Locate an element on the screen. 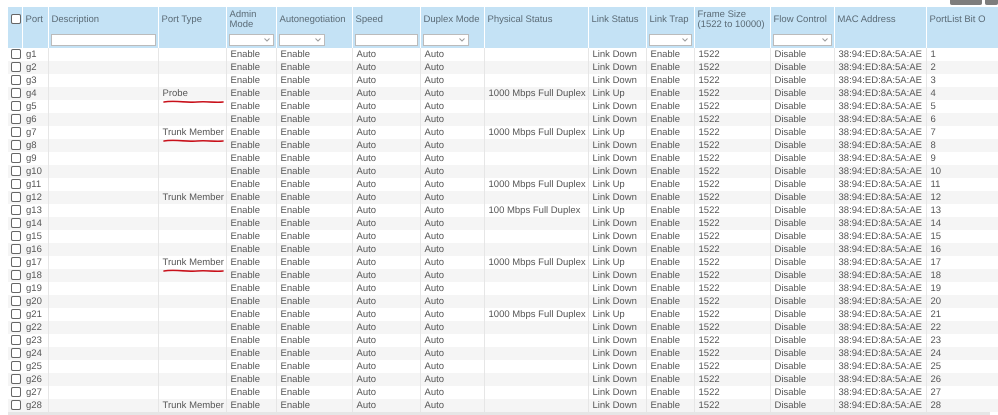 Image resolution: width=998 pixels, height=415 pixels. portlist-bit-cell: 7 is located at coordinates (933, 132).